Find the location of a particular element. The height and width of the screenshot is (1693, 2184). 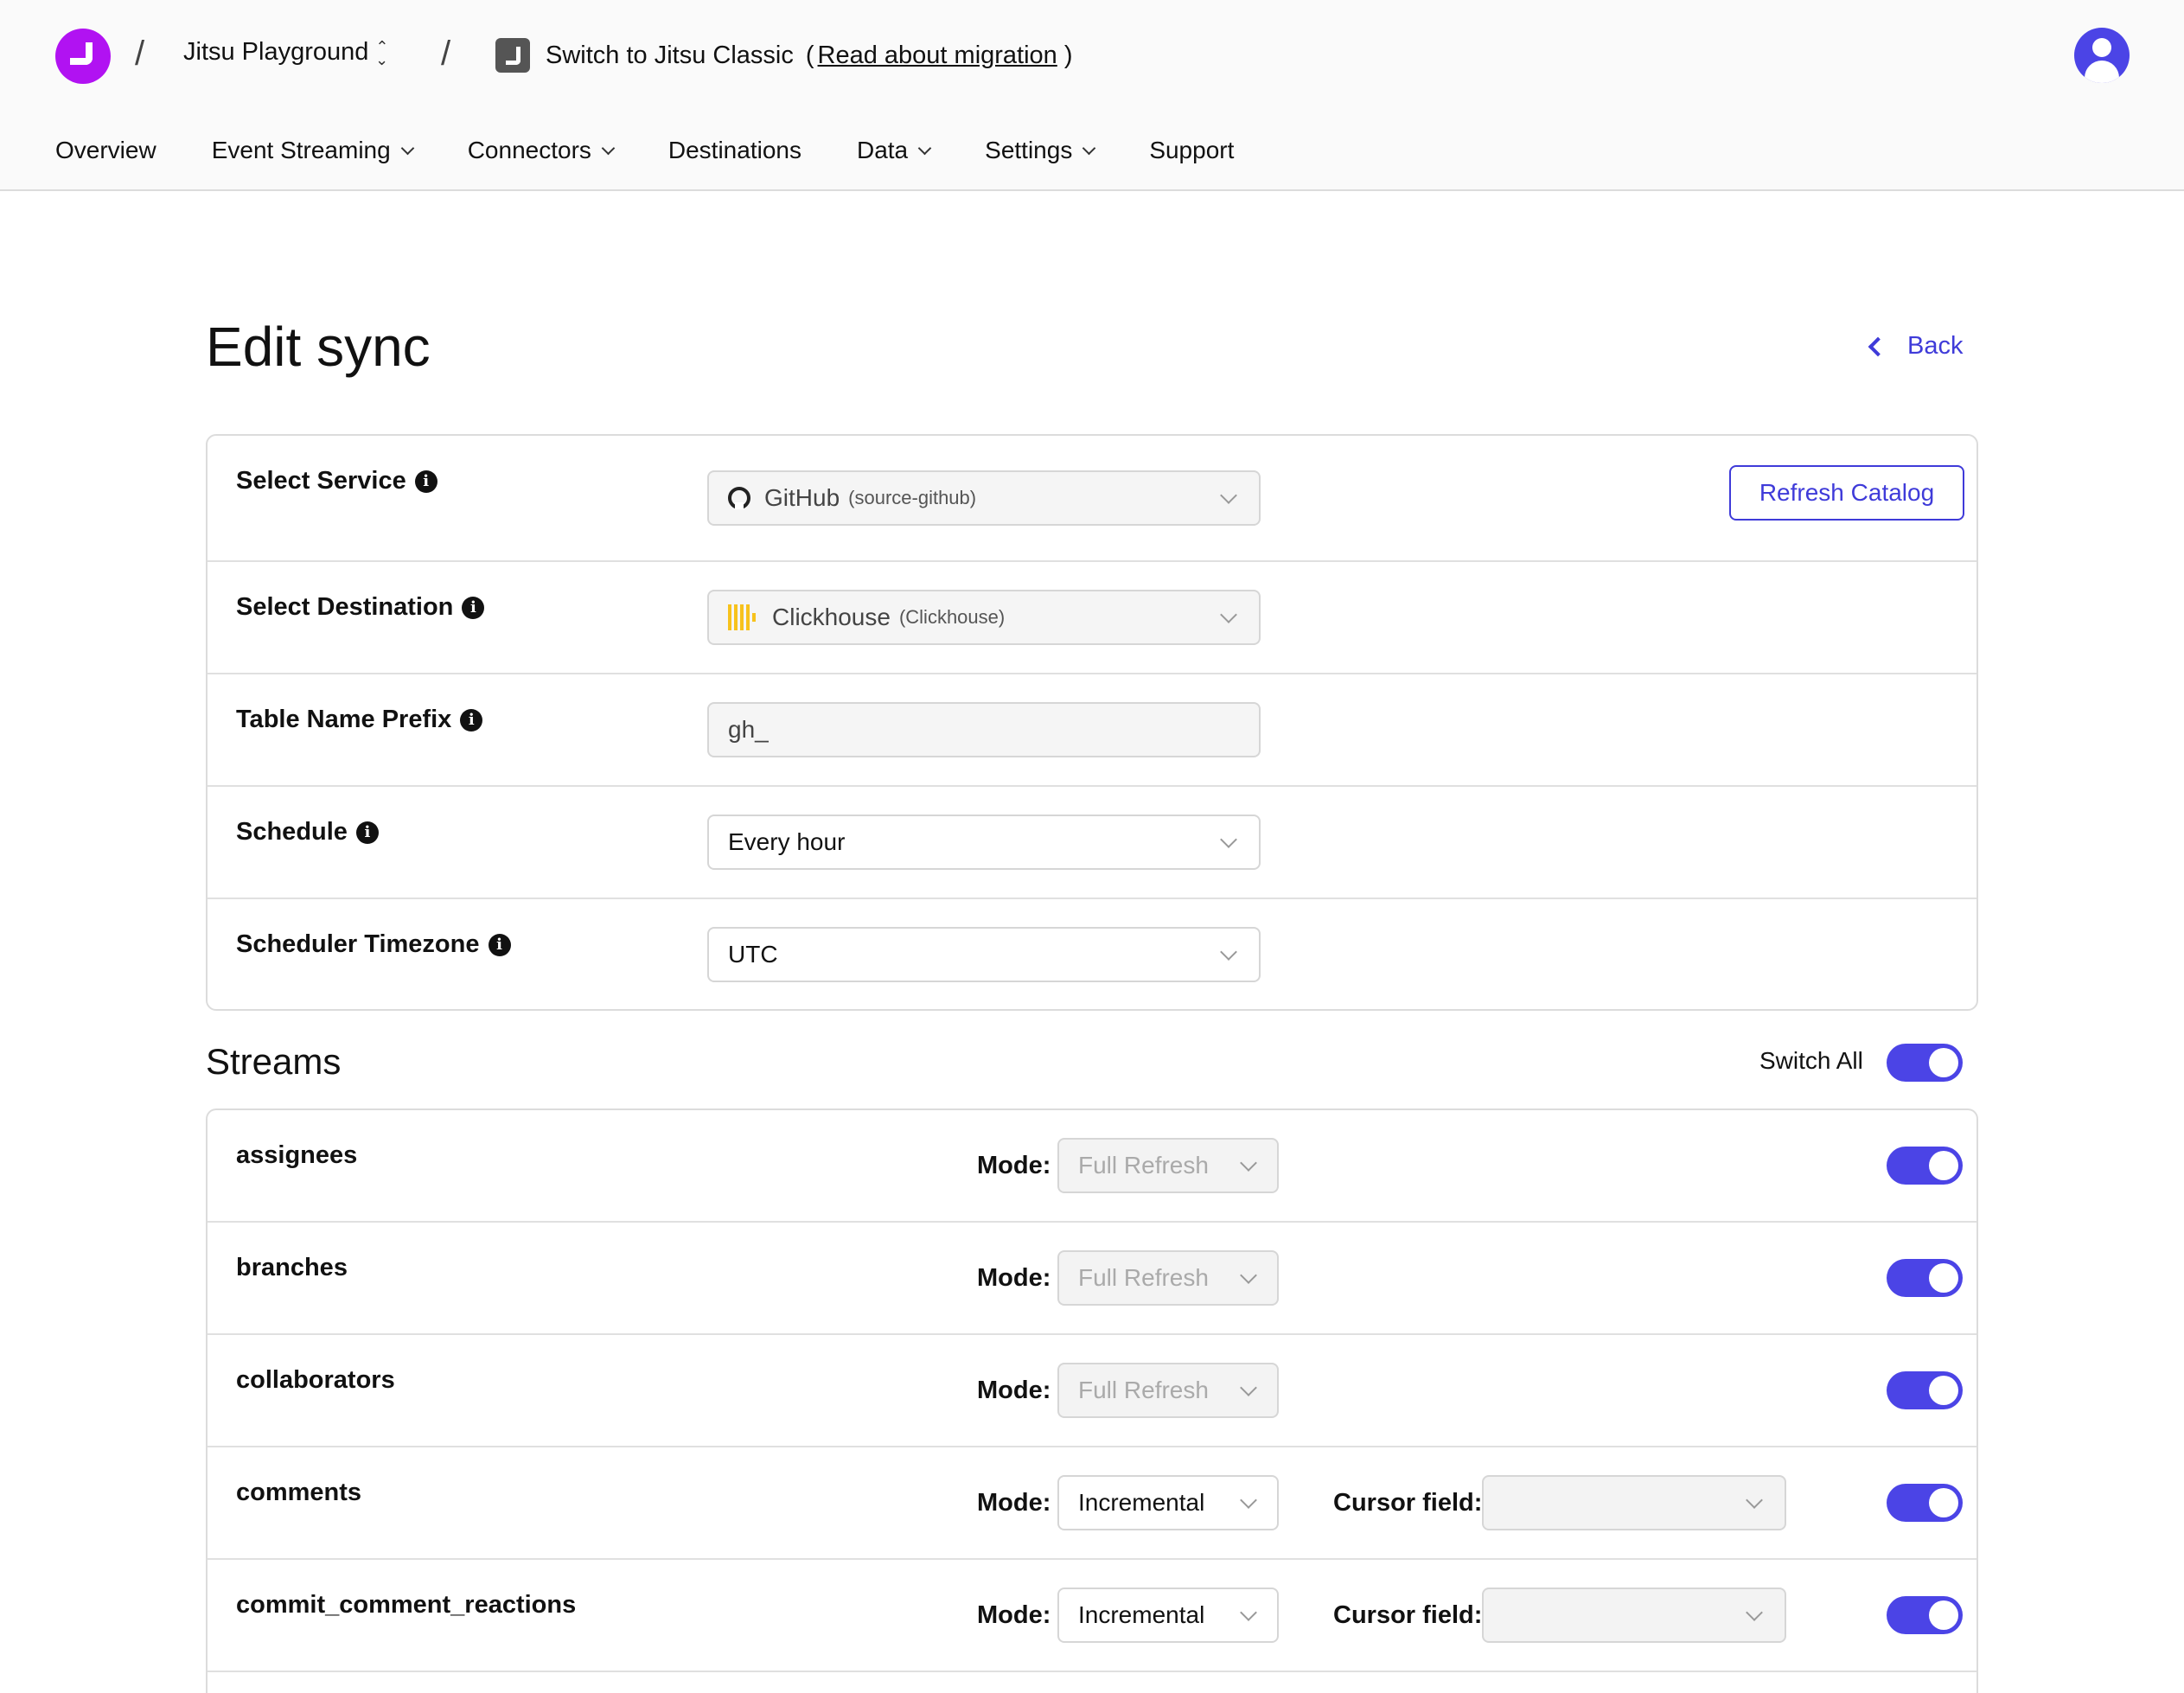

nav-item-connectors: Connectors is located at coordinates (541, 150).